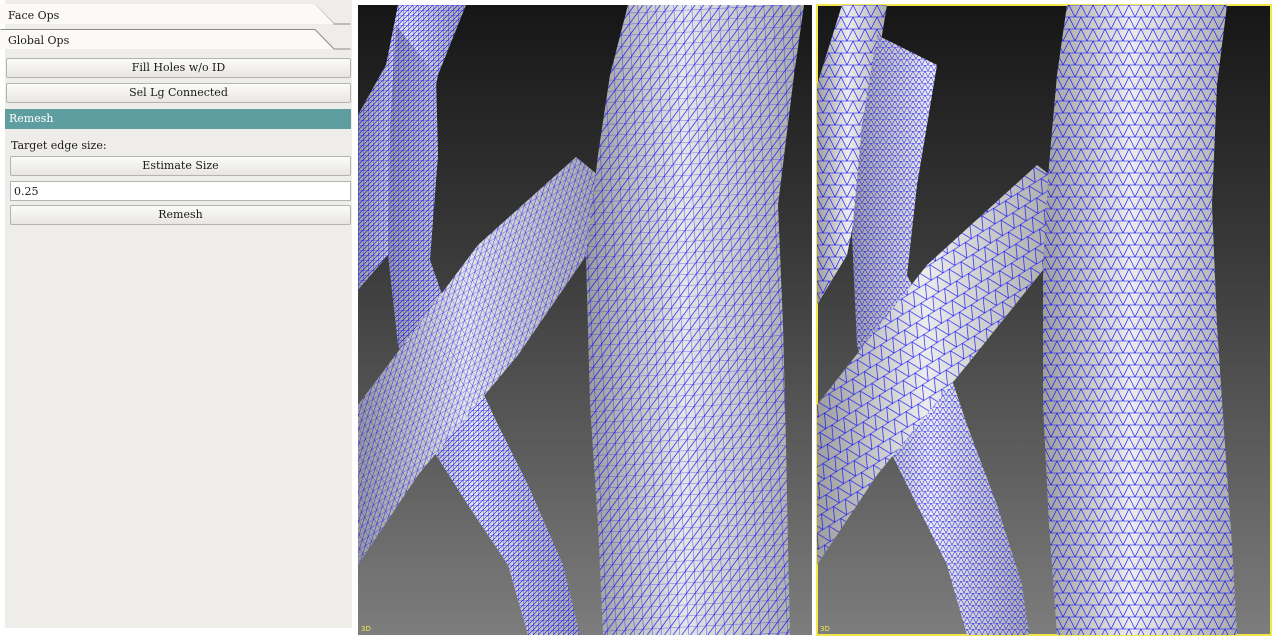 Image resolution: width=1273 pixels, height=640 pixels. Describe the element at coordinates (175, 16) in the screenshot. I see `section-face-ops: Face Ops` at that location.